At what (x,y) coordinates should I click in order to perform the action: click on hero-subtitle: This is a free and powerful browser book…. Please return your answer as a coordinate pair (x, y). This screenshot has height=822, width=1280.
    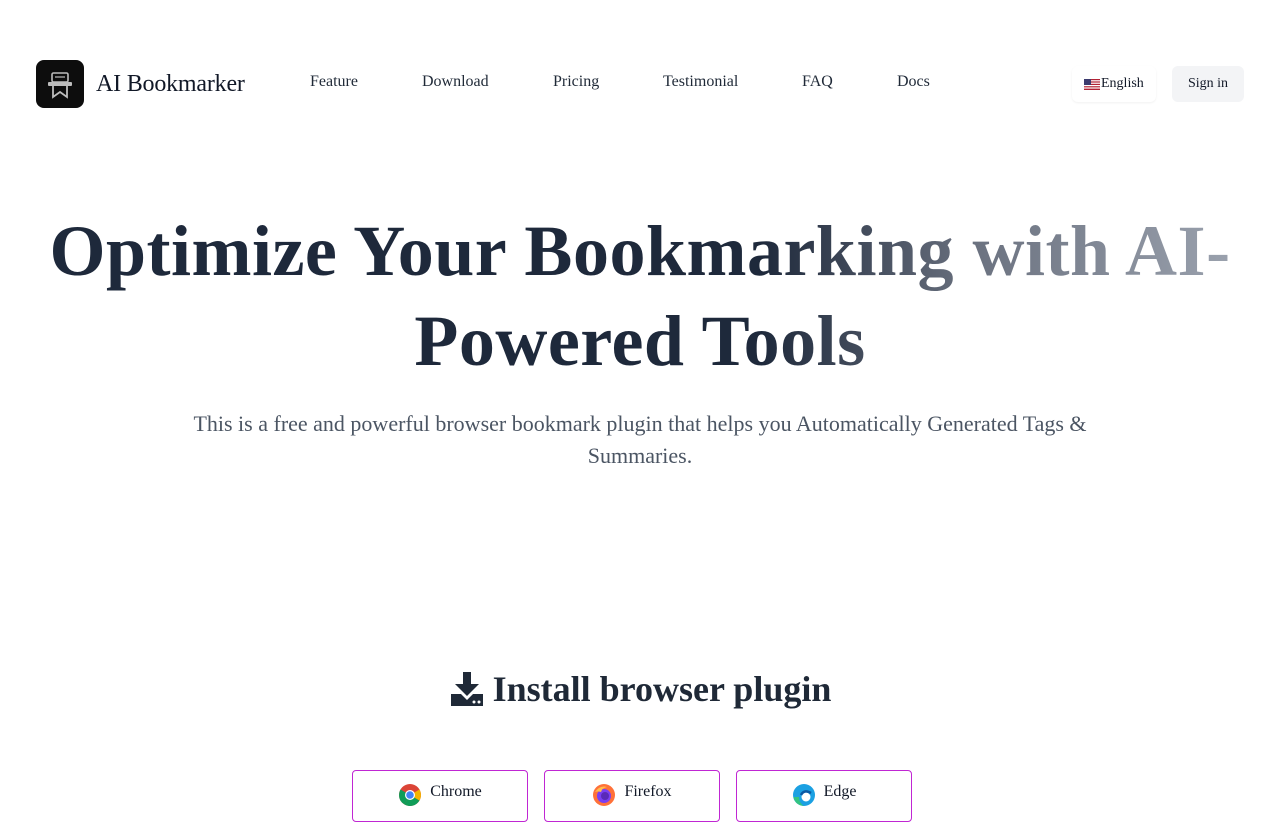
    Looking at the image, I should click on (640, 439).